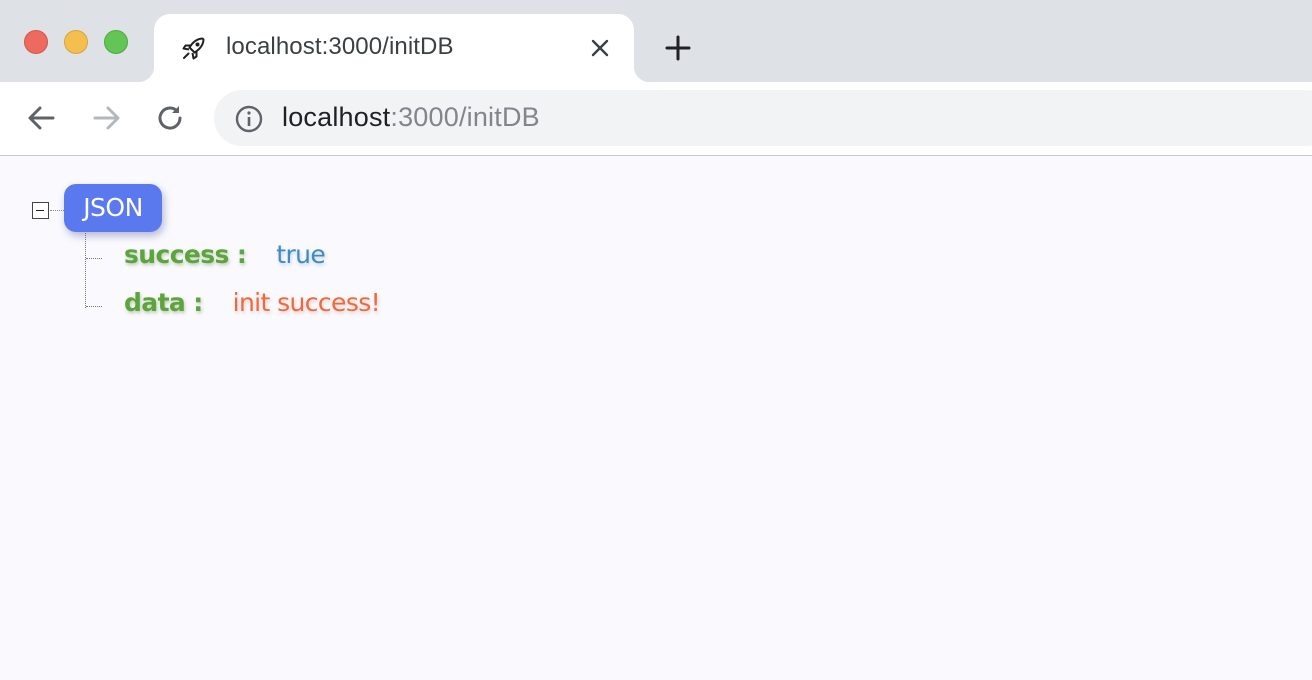 This screenshot has width=1312, height=680. I want to click on url-path: :3000/initDB, so click(465, 117).